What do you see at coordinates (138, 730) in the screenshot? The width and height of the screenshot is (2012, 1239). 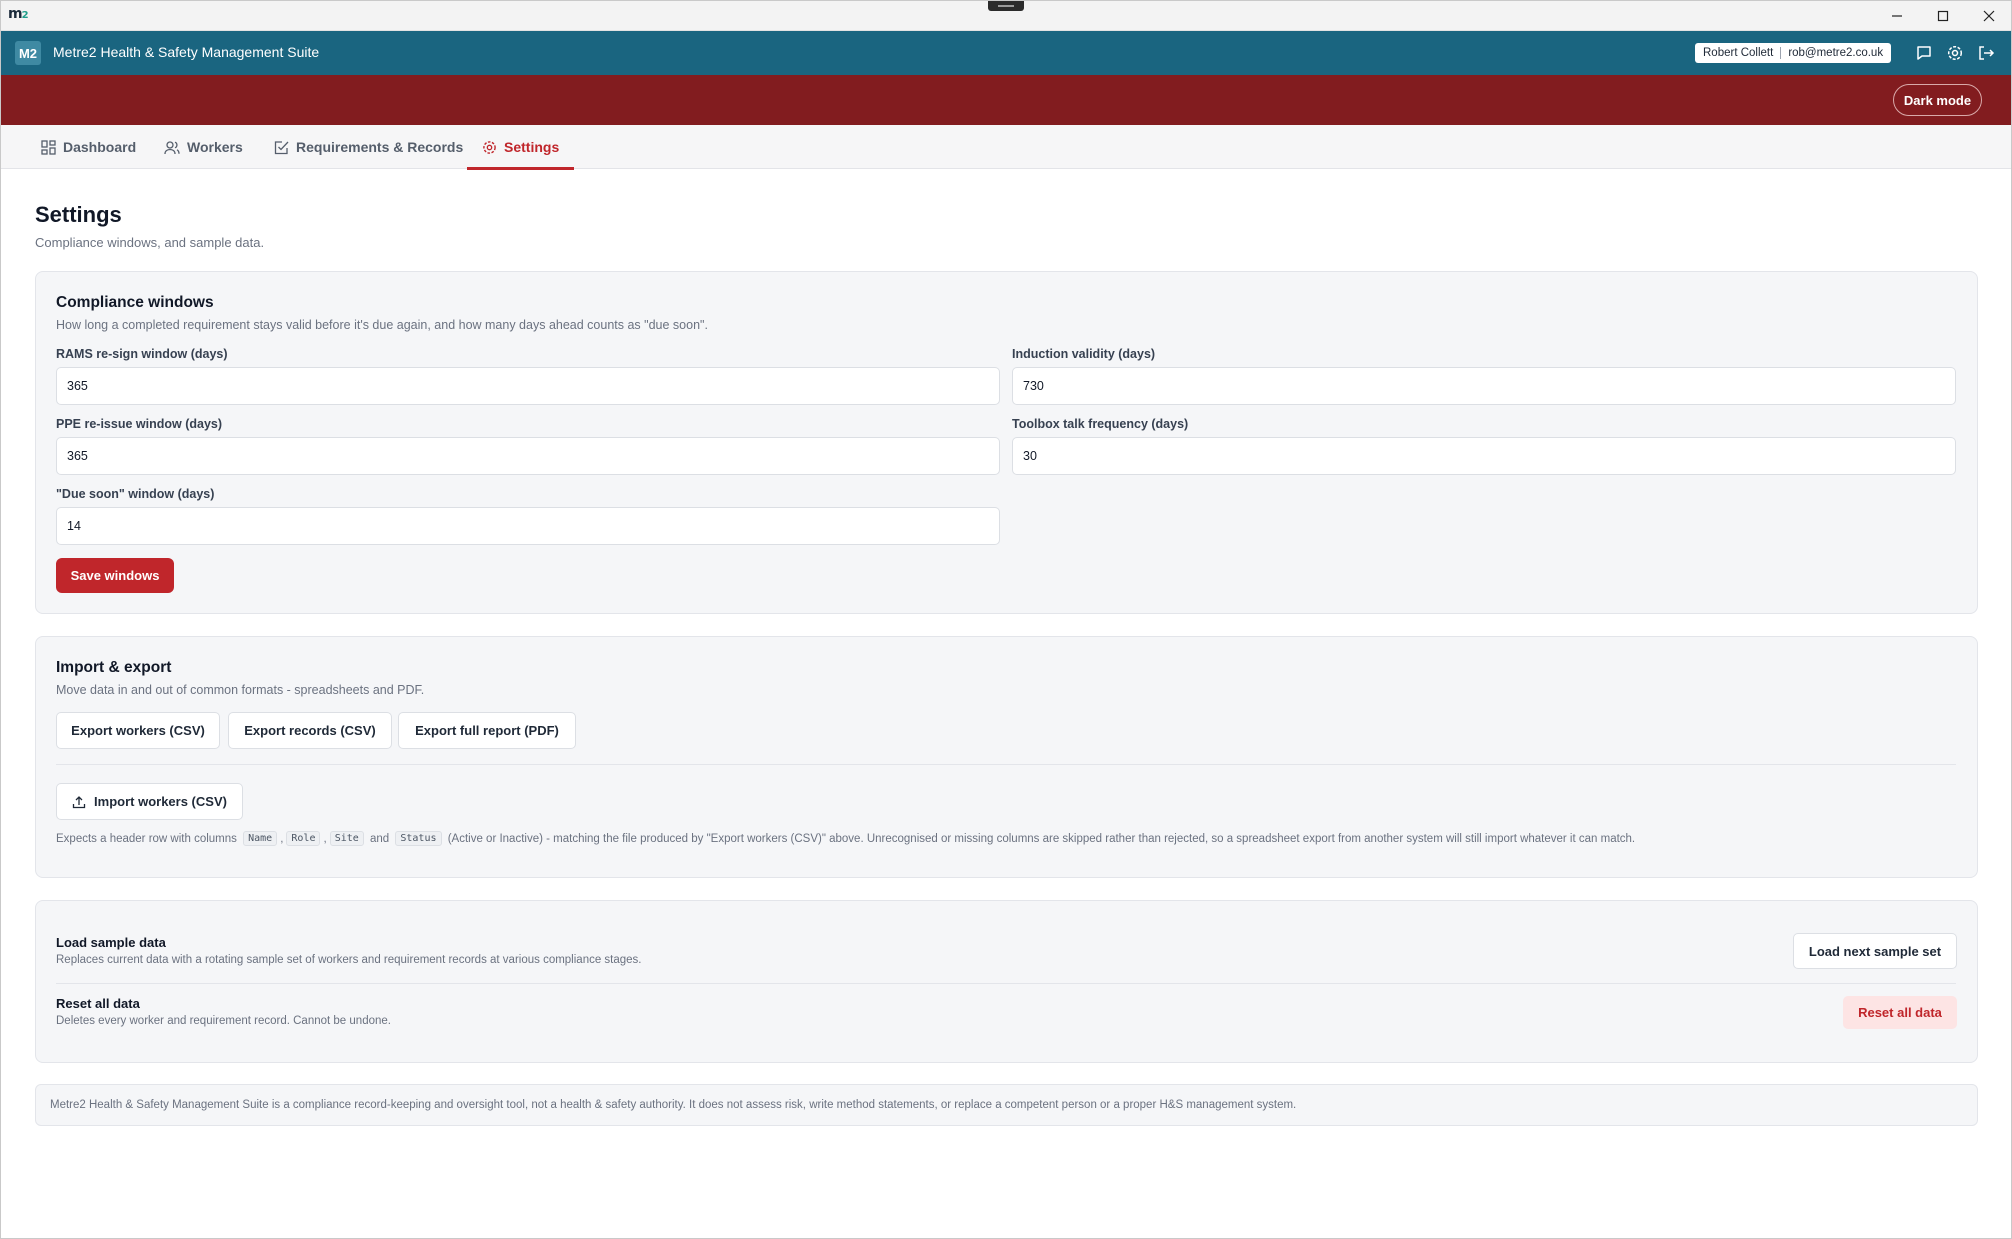 I see `export-workers-button: Export workers (CSV)` at bounding box center [138, 730].